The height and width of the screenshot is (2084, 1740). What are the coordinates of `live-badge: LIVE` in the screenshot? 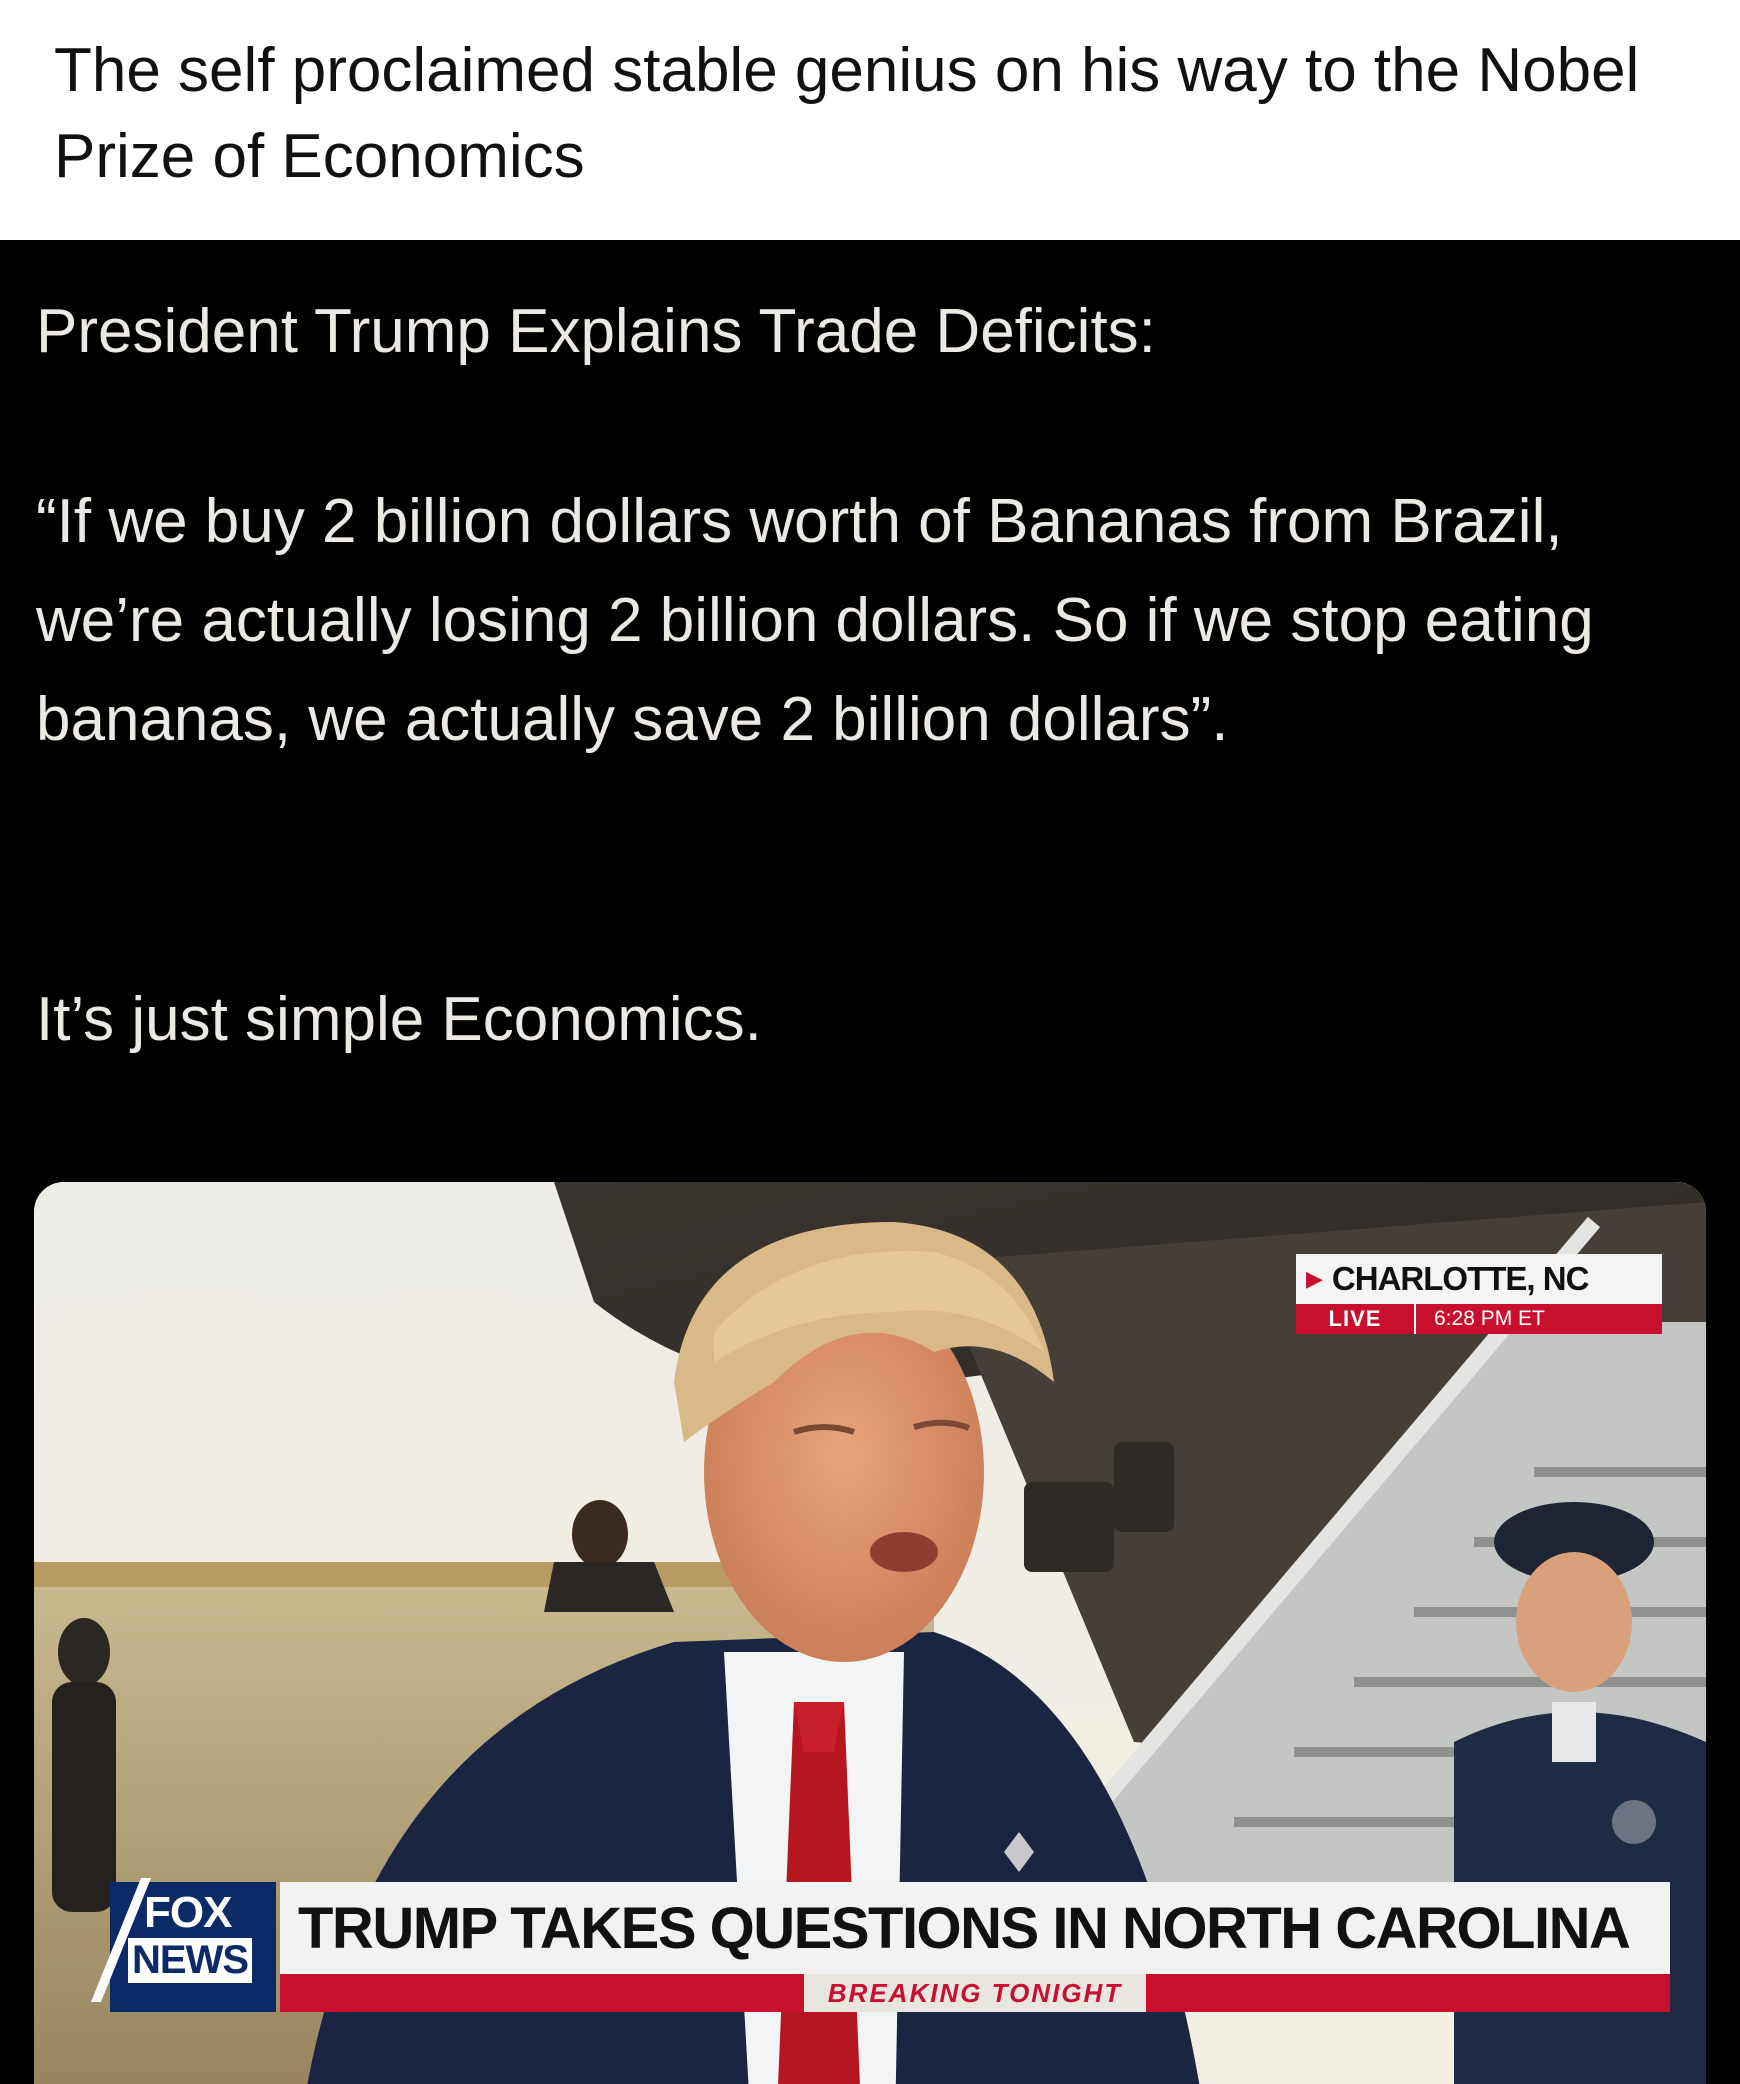 It's located at (1355, 1319).